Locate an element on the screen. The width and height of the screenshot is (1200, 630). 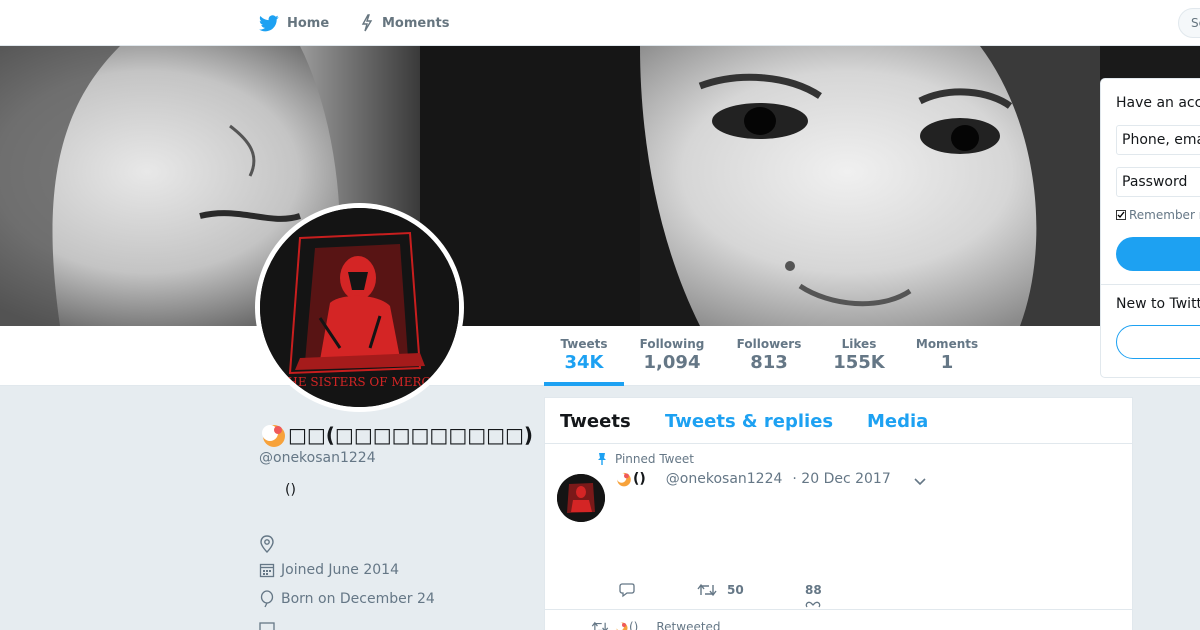
tweet-actions: 50 88 is located at coordinates (765, 595).